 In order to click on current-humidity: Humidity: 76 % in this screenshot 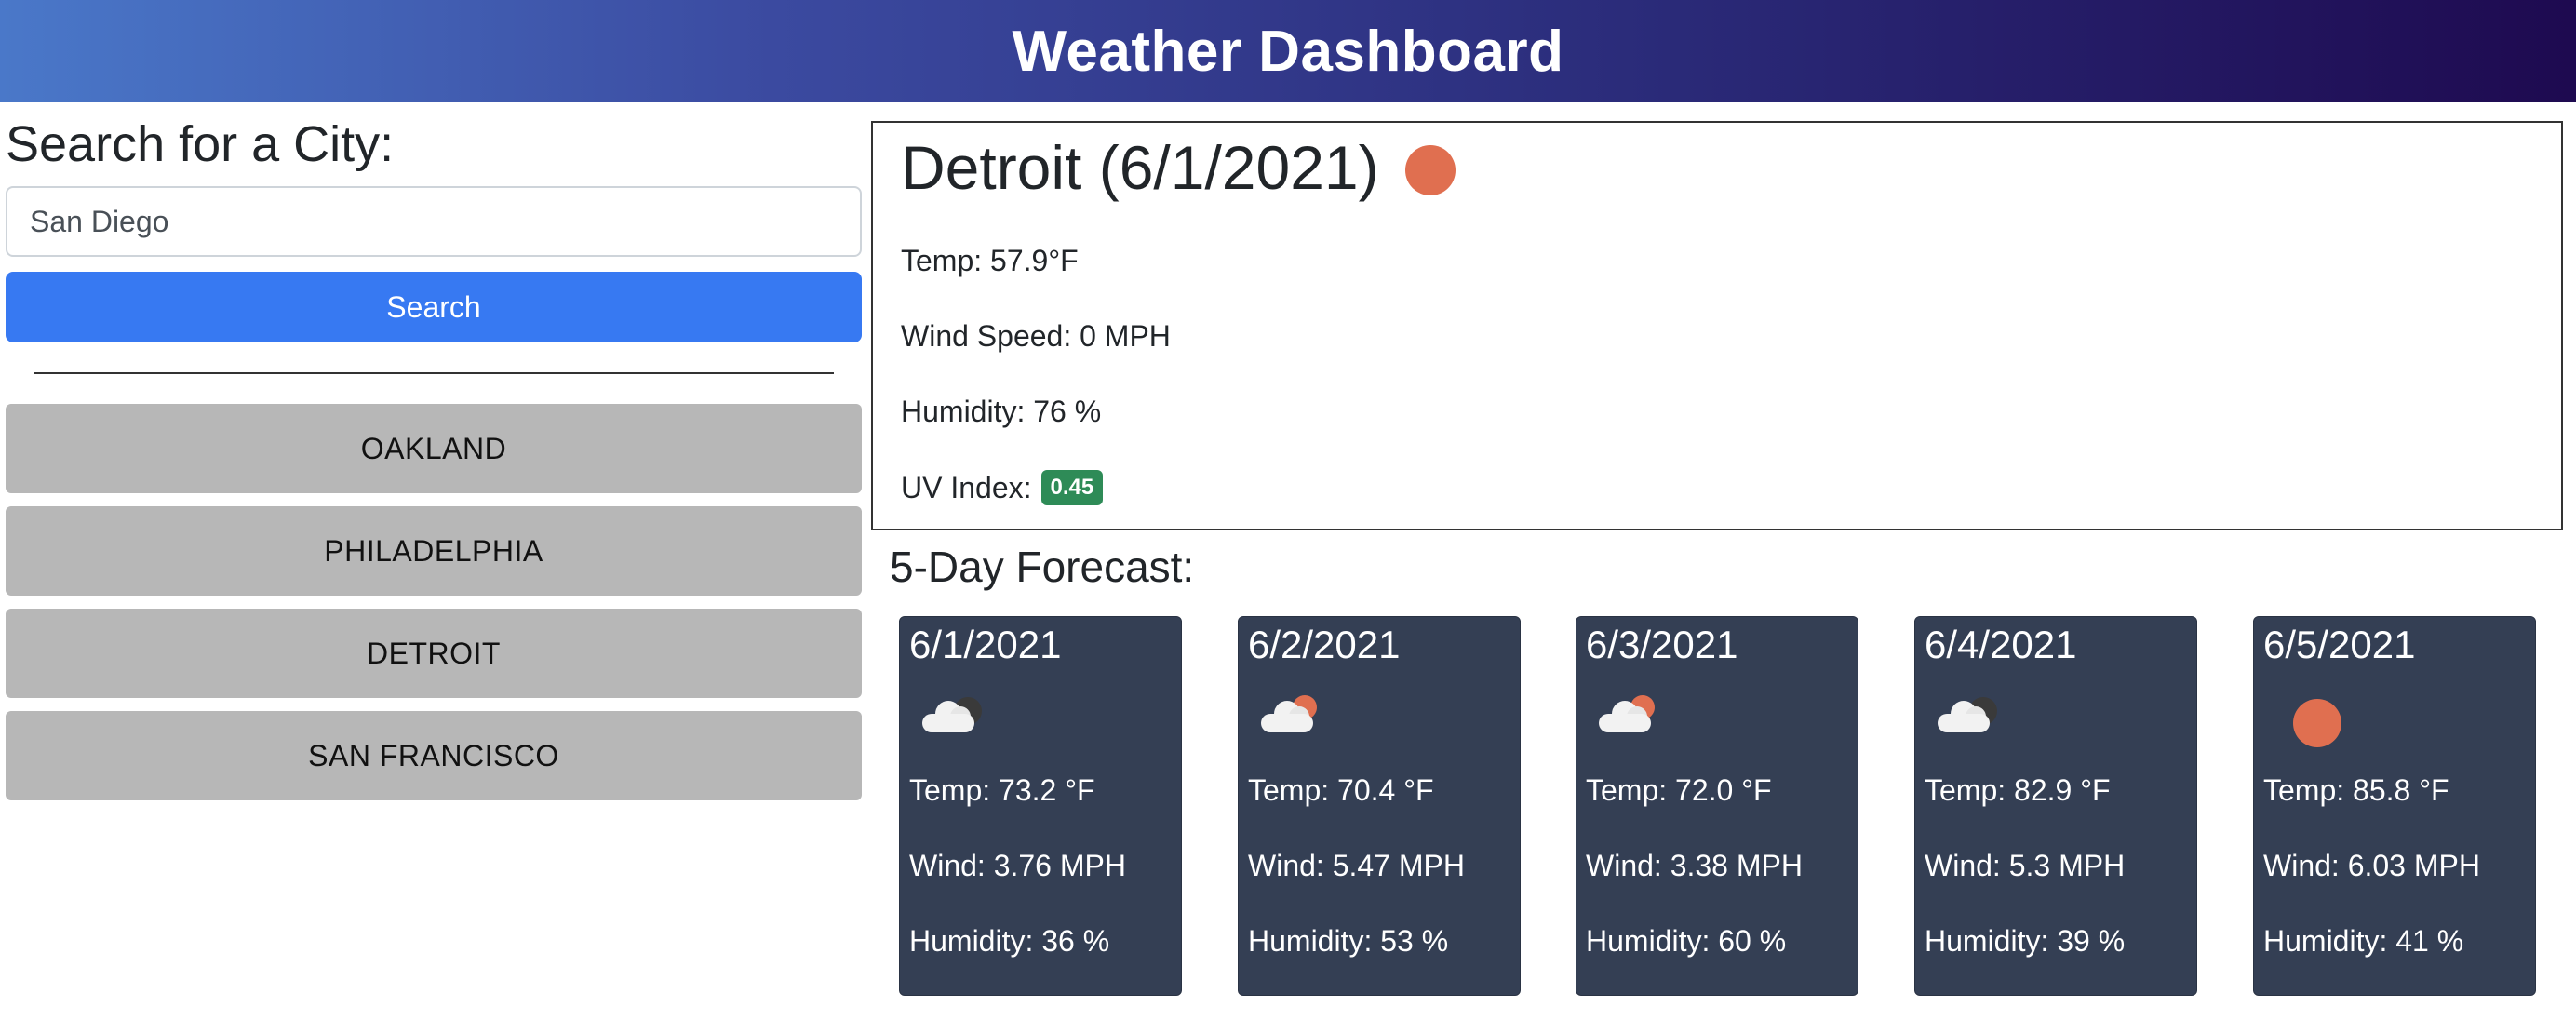, I will do `click(1001, 411)`.